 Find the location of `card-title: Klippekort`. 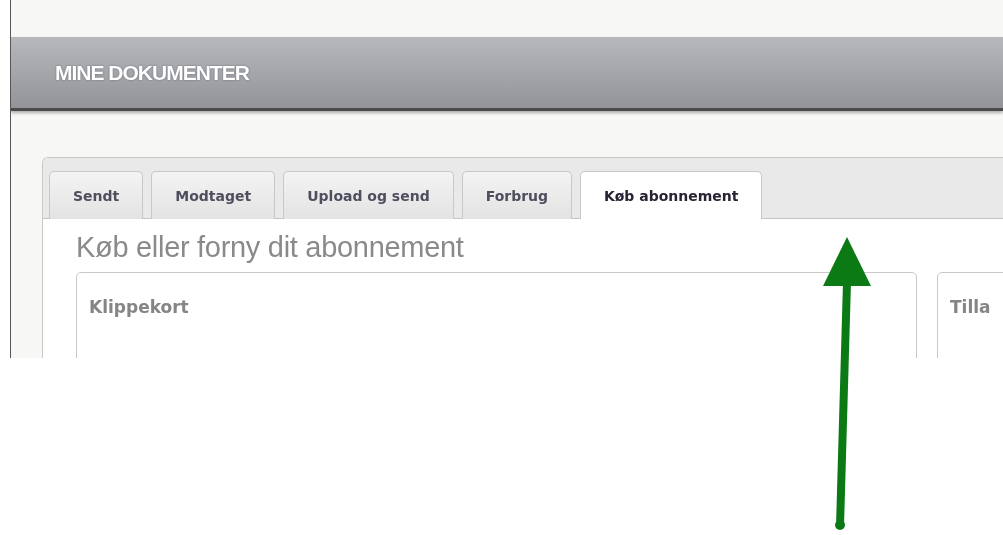

card-title: Klippekort is located at coordinates (139, 307).